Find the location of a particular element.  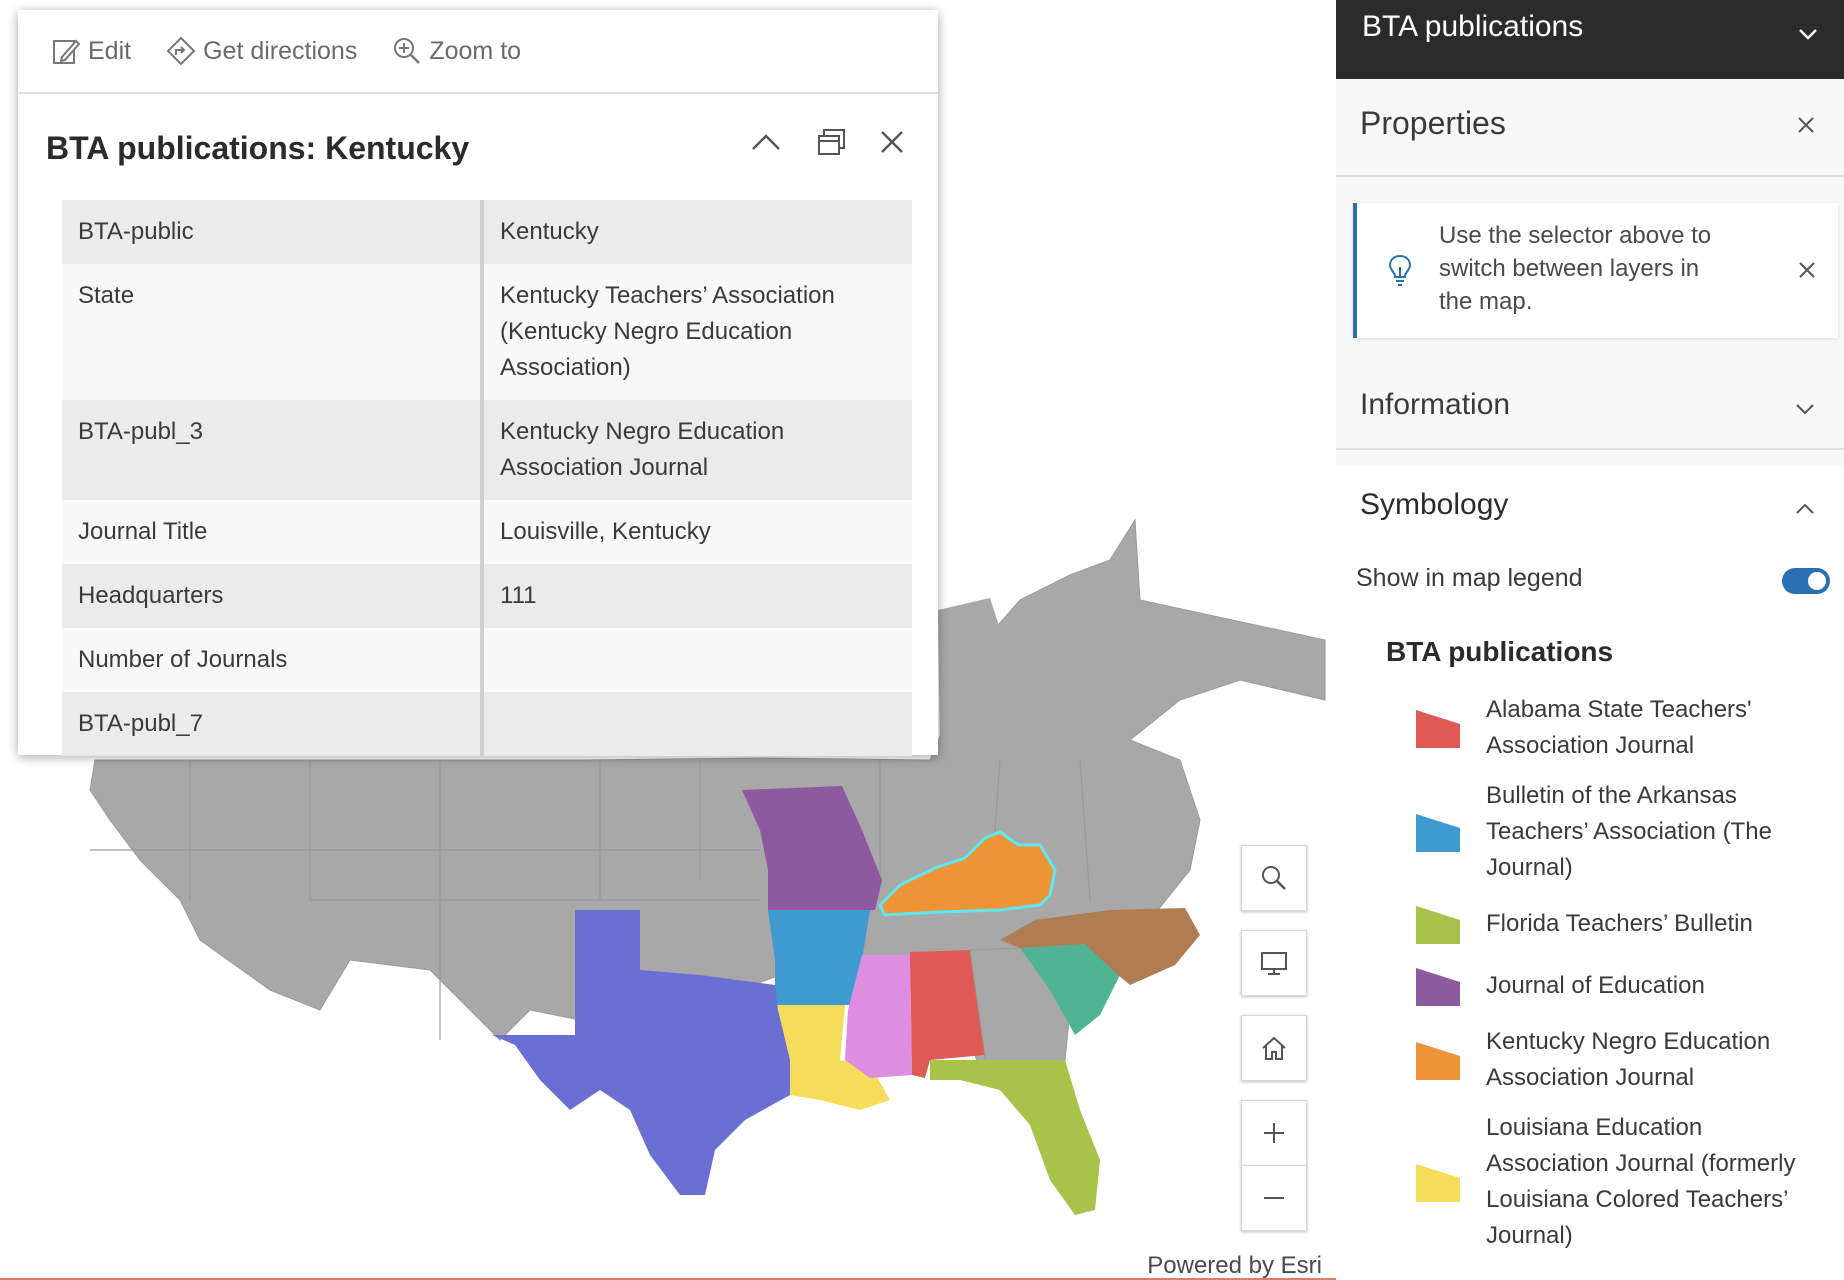

zoom-to-action: Zoom to is located at coordinates (456, 51).